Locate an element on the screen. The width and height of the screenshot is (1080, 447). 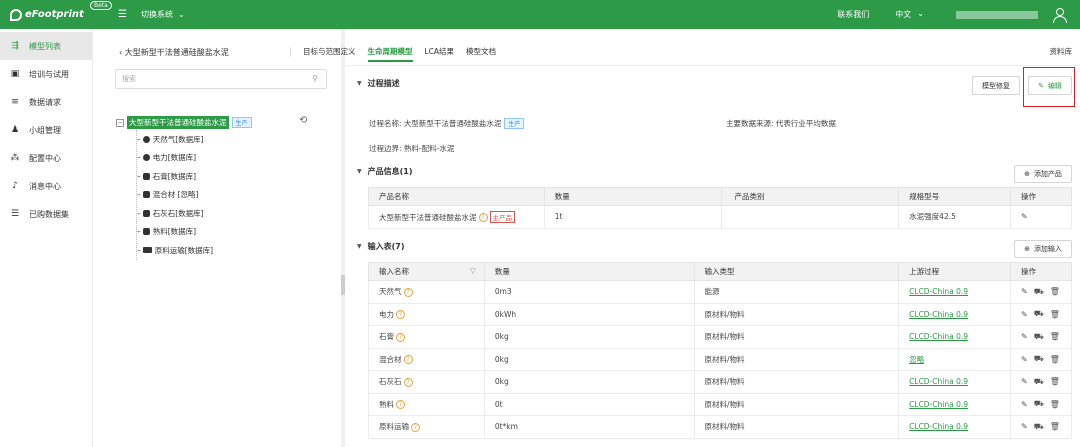
upstream-cell: CLCD-China 0.9 is located at coordinates (954, 314).